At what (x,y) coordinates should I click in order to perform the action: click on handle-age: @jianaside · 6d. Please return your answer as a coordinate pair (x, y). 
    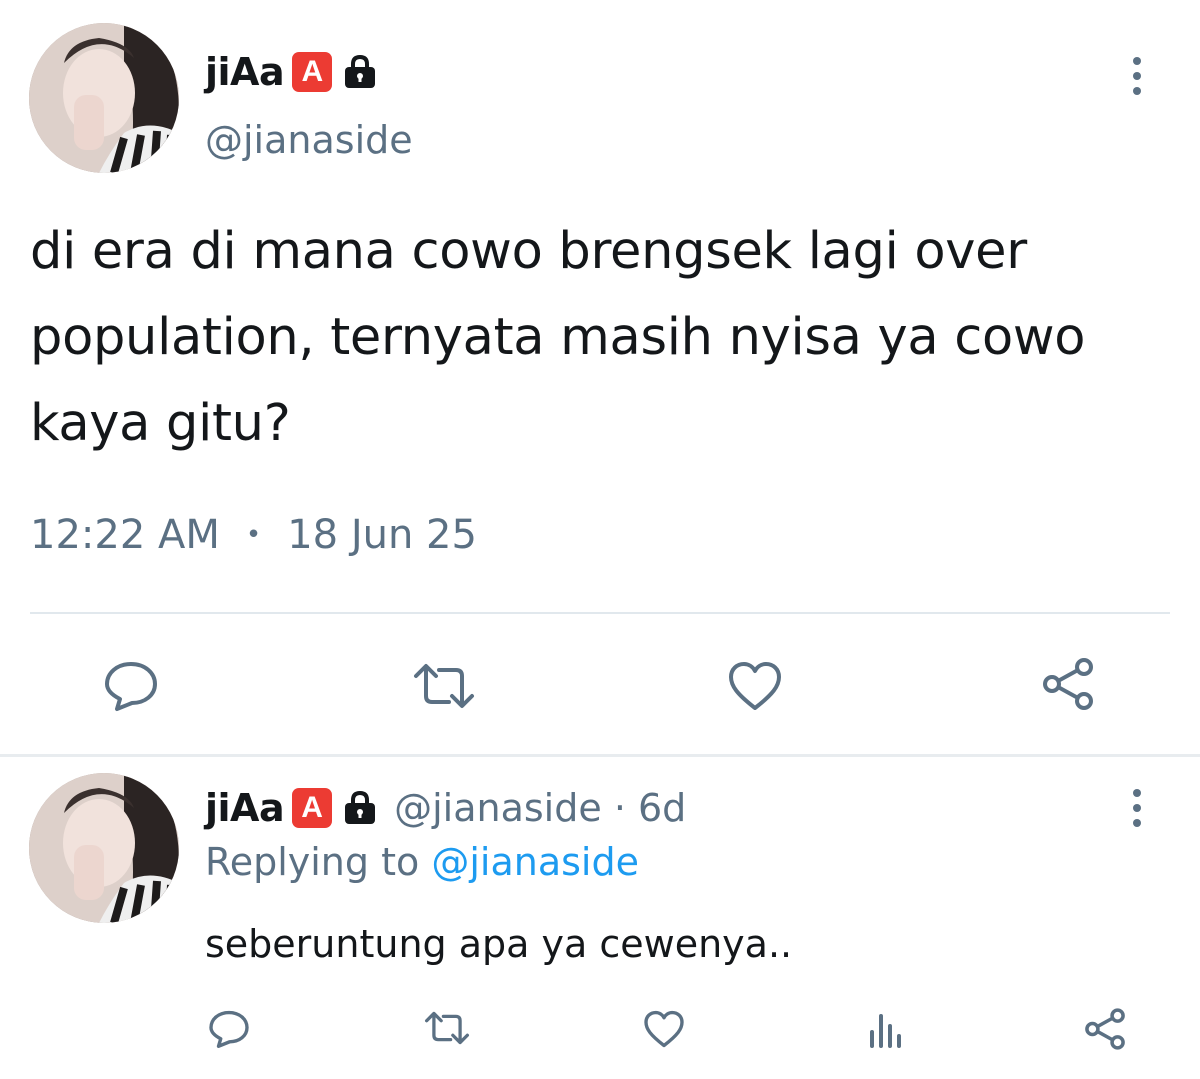
    Looking at the image, I should click on (540, 808).